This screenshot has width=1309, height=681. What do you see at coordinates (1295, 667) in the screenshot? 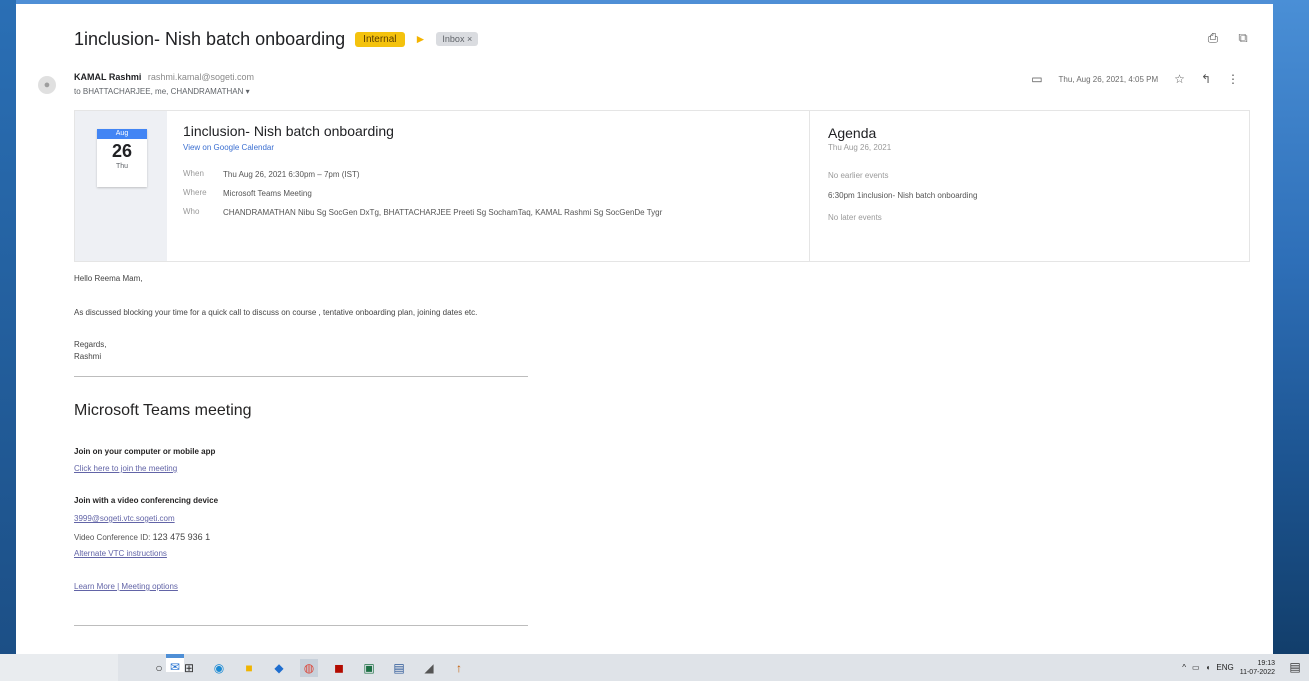
I see `notification-icon: ▤` at bounding box center [1295, 667].